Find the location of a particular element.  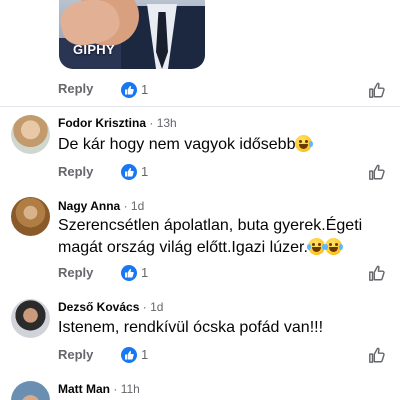

comment-author: Matt Man is located at coordinates (84, 389).